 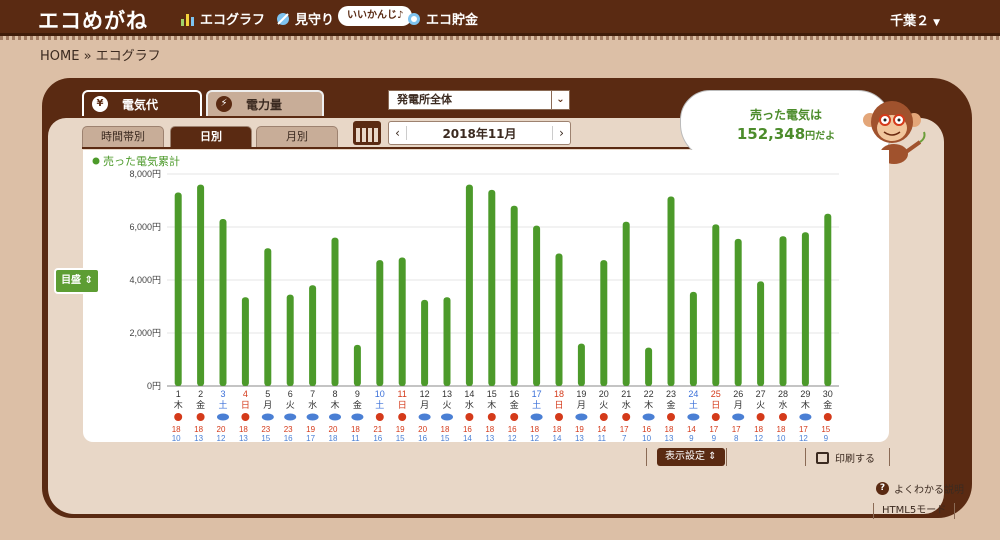 I want to click on low-temp: 9, so click(x=714, y=438).